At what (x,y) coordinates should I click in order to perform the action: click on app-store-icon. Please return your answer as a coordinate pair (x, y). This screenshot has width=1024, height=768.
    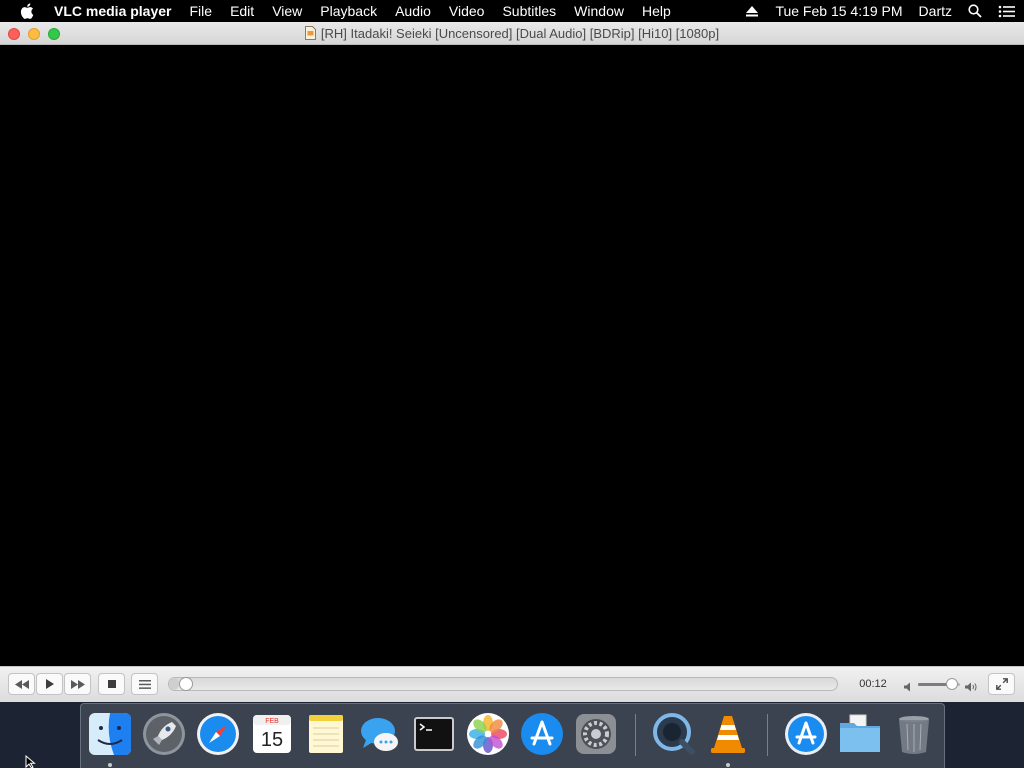
    Looking at the image, I should click on (542, 734).